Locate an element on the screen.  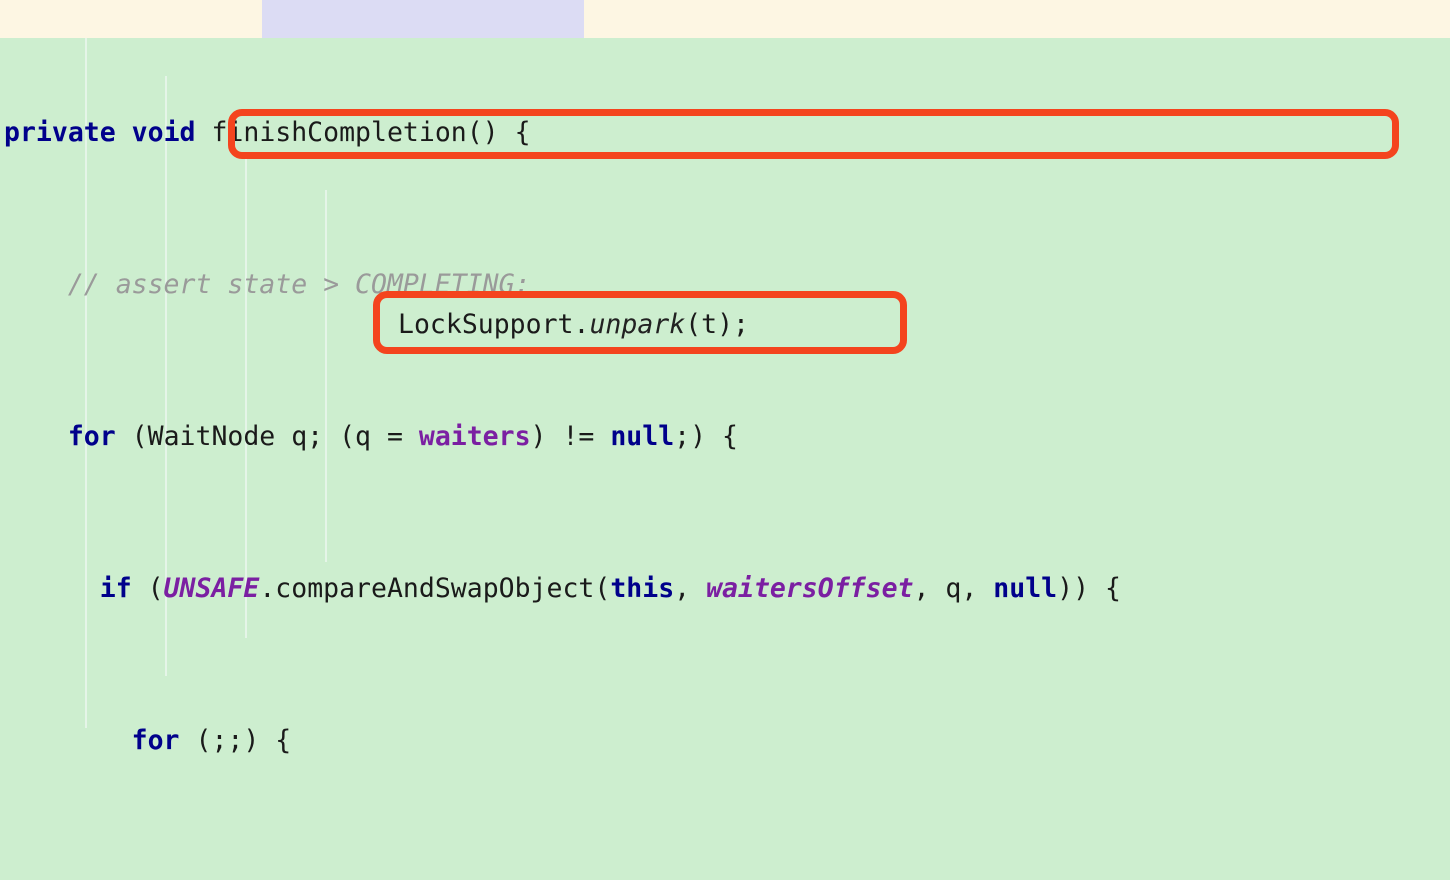
code-line: Thread t = q.thread; is located at coordinates (725, 877).